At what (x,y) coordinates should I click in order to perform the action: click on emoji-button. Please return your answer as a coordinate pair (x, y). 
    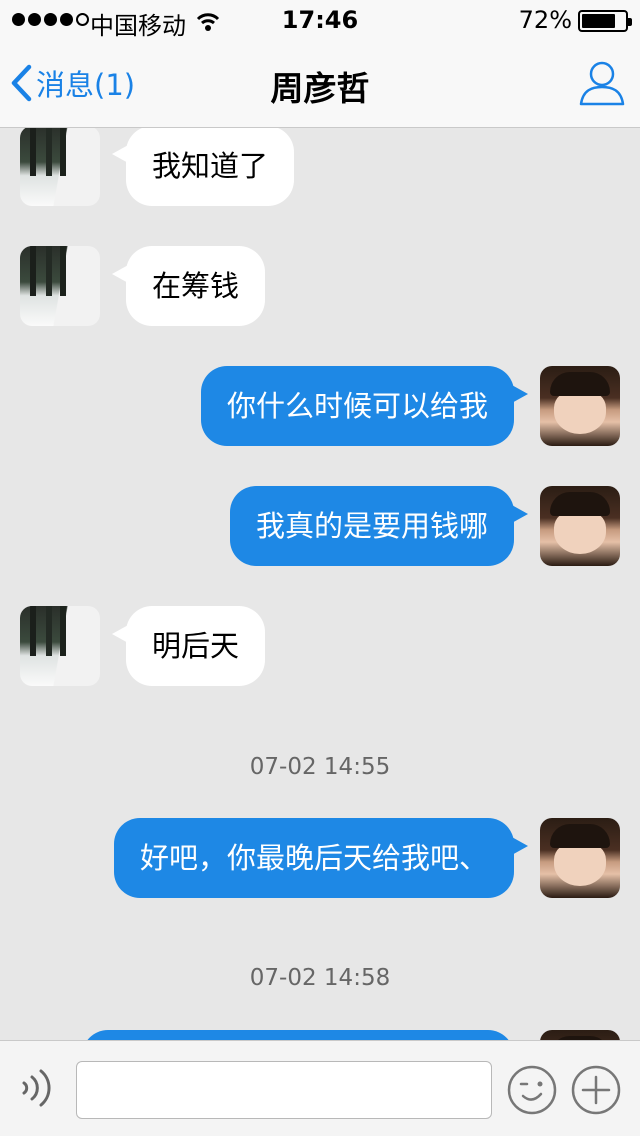
    Looking at the image, I should click on (532, 1092).